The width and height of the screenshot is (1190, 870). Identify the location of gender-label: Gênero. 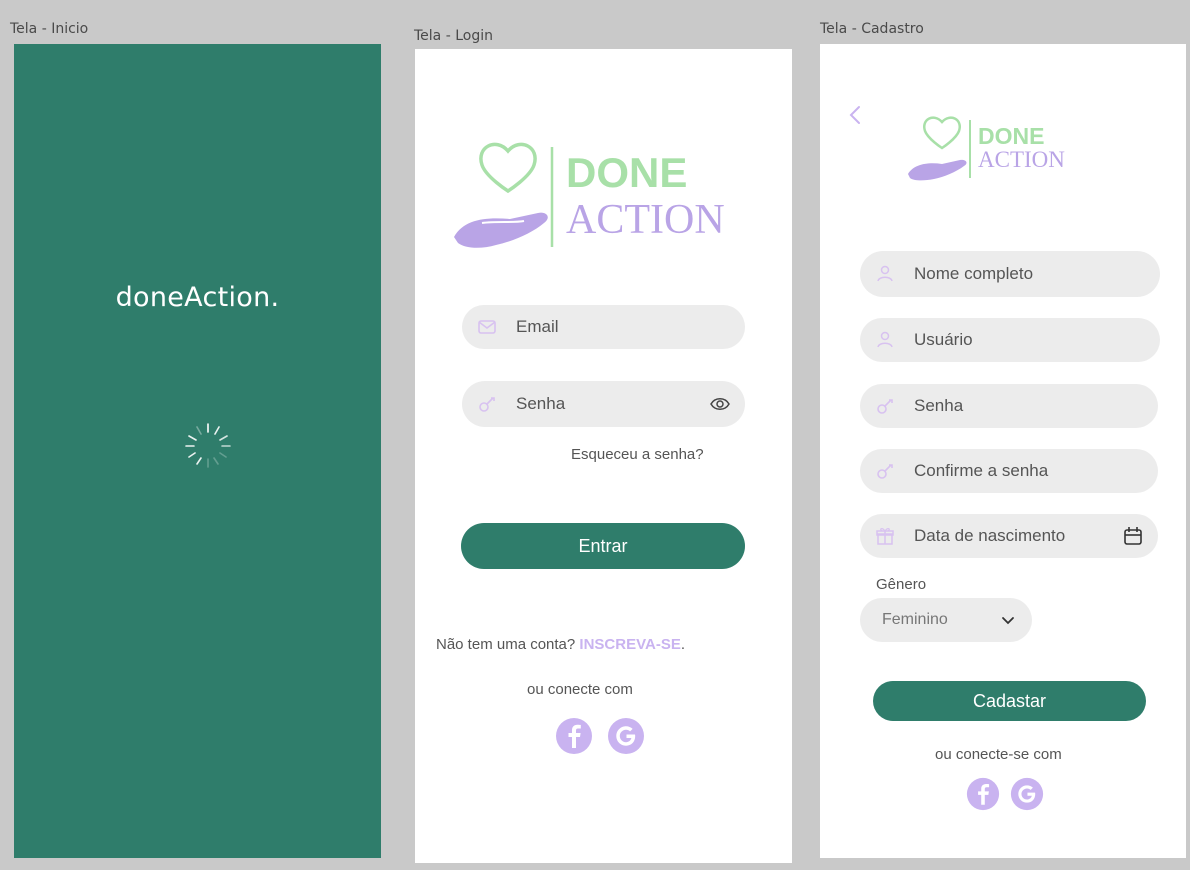
(901, 584).